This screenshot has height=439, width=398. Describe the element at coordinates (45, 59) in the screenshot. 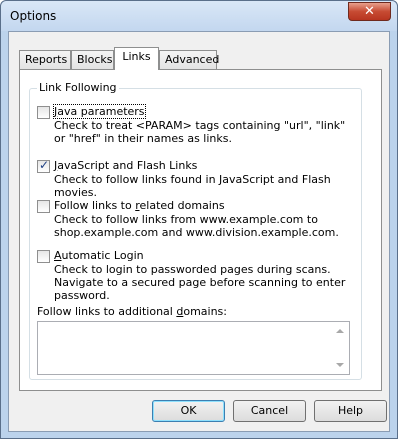

I see `tab-reports: Reports` at that location.